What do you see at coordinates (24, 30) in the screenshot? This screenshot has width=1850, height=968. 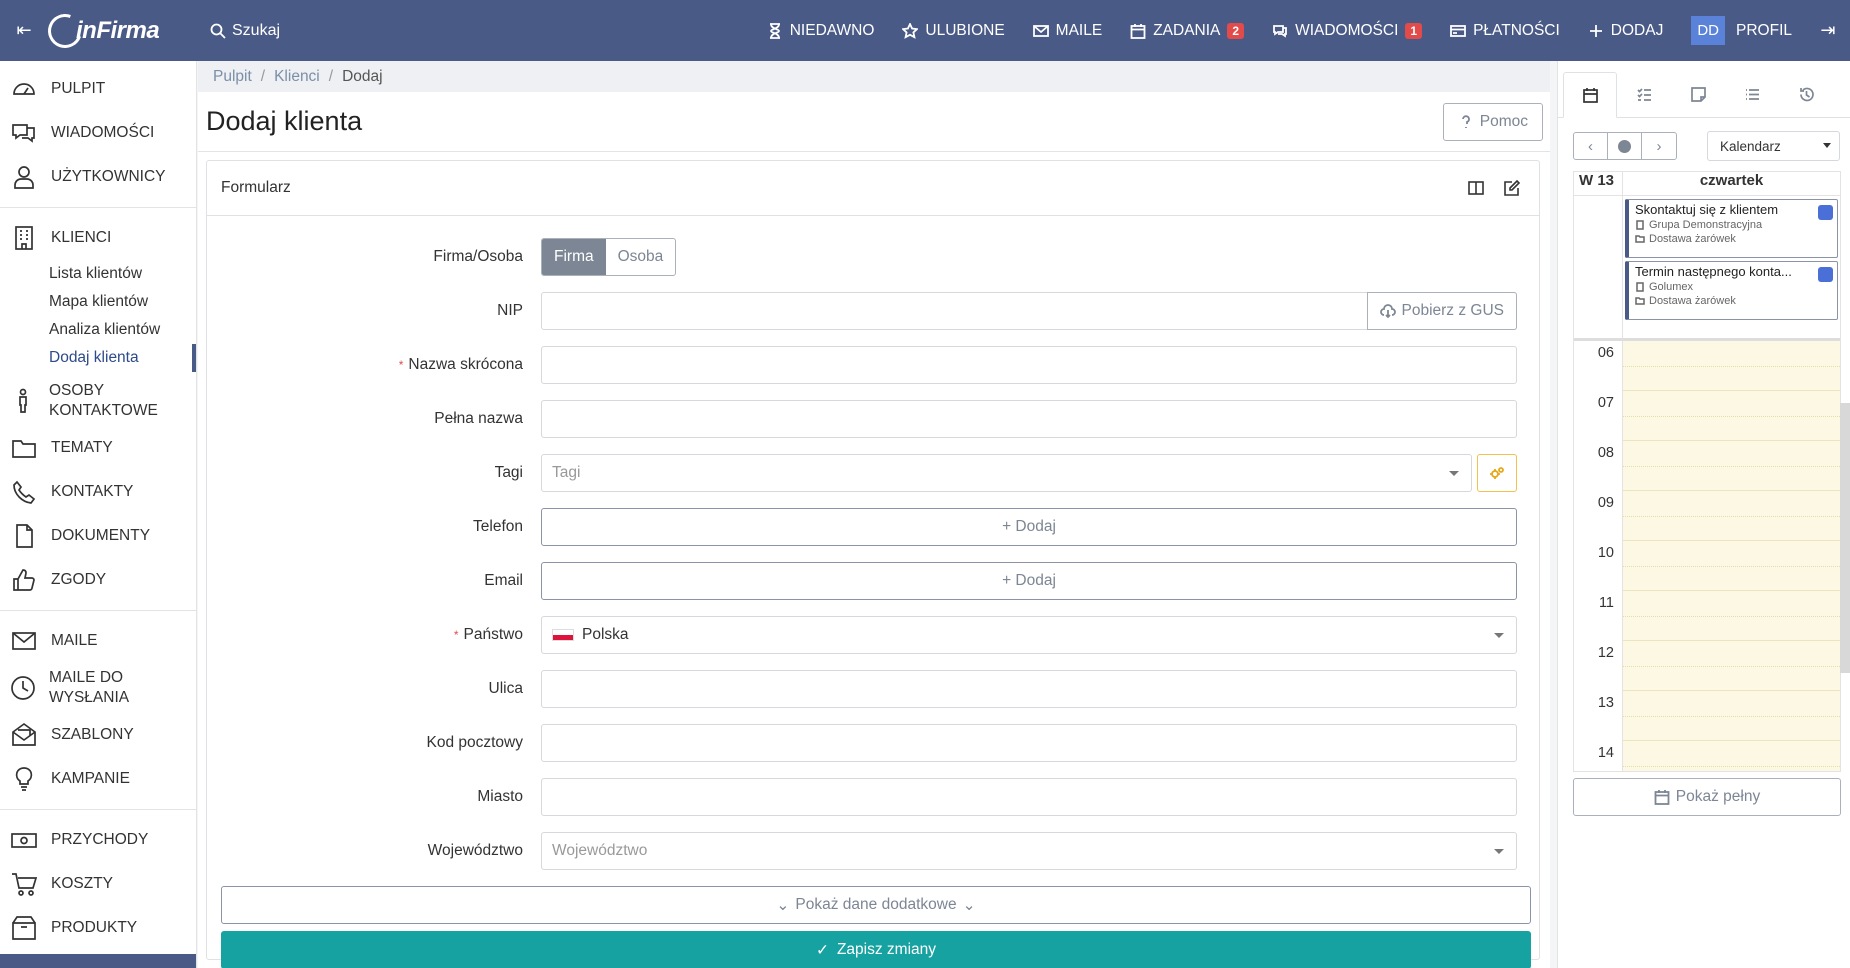 I see `collapse-sidebar-icon: ⇤` at bounding box center [24, 30].